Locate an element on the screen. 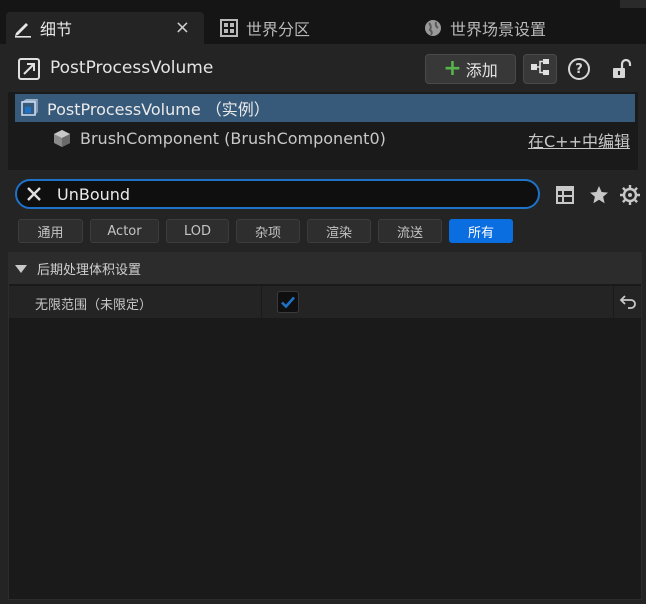  blueprint-icon is located at coordinates (540, 69).